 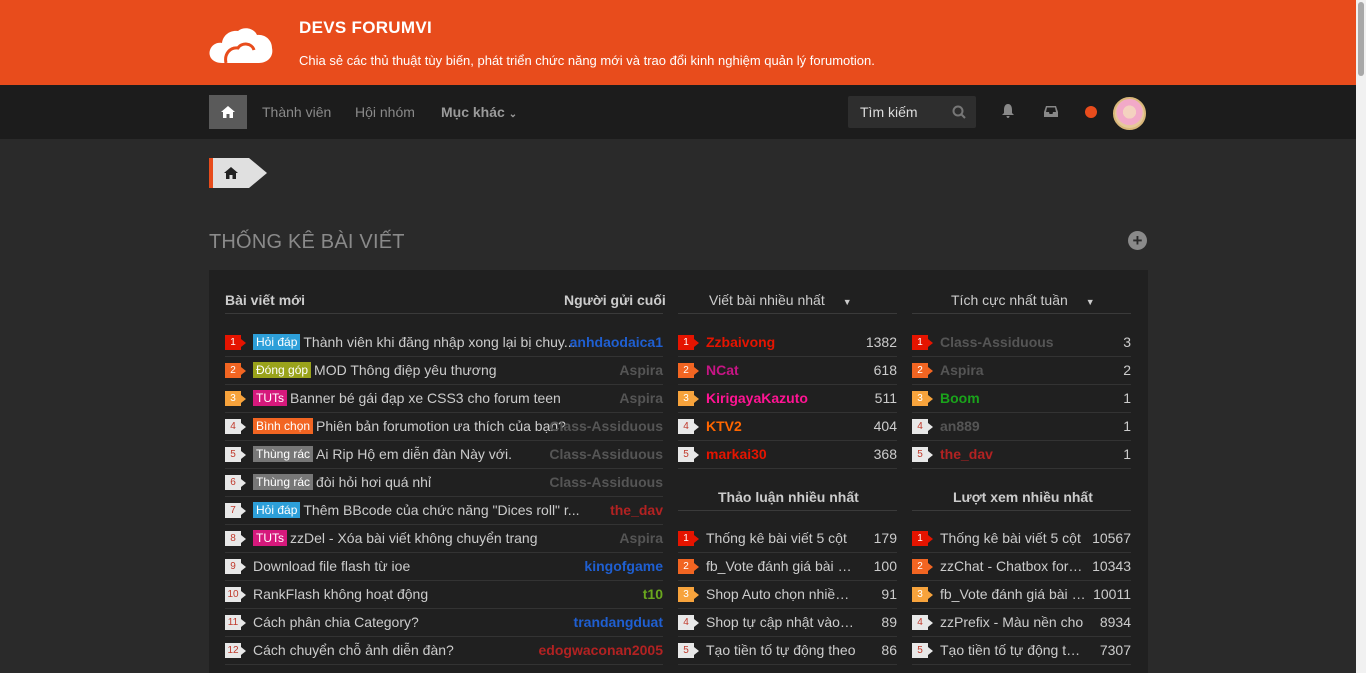 I want to click on expand-plus-icon: +, so click(x=1137, y=240).